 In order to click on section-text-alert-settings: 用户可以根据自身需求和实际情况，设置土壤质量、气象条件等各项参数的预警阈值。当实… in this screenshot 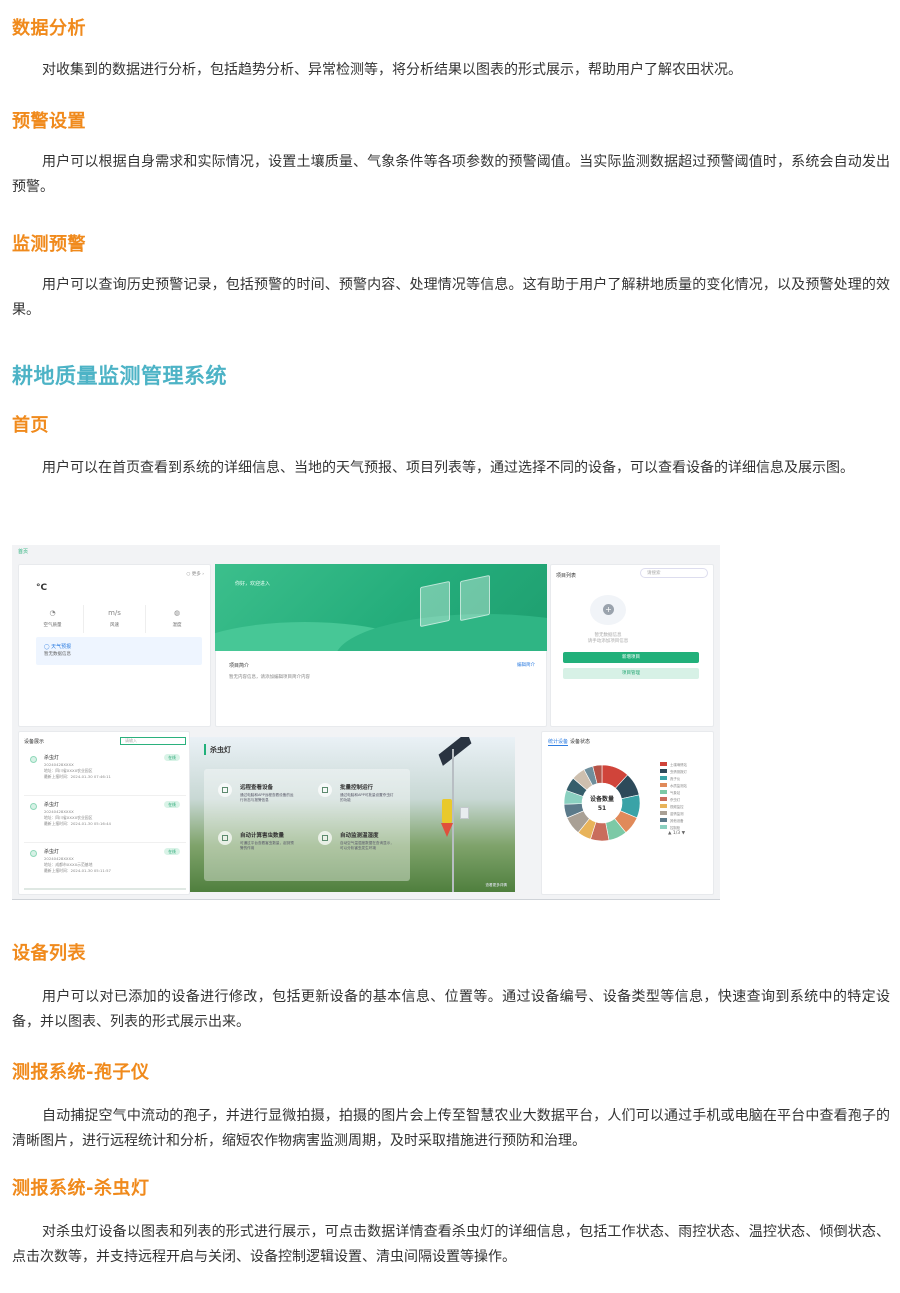, I will do `click(451, 174)`.